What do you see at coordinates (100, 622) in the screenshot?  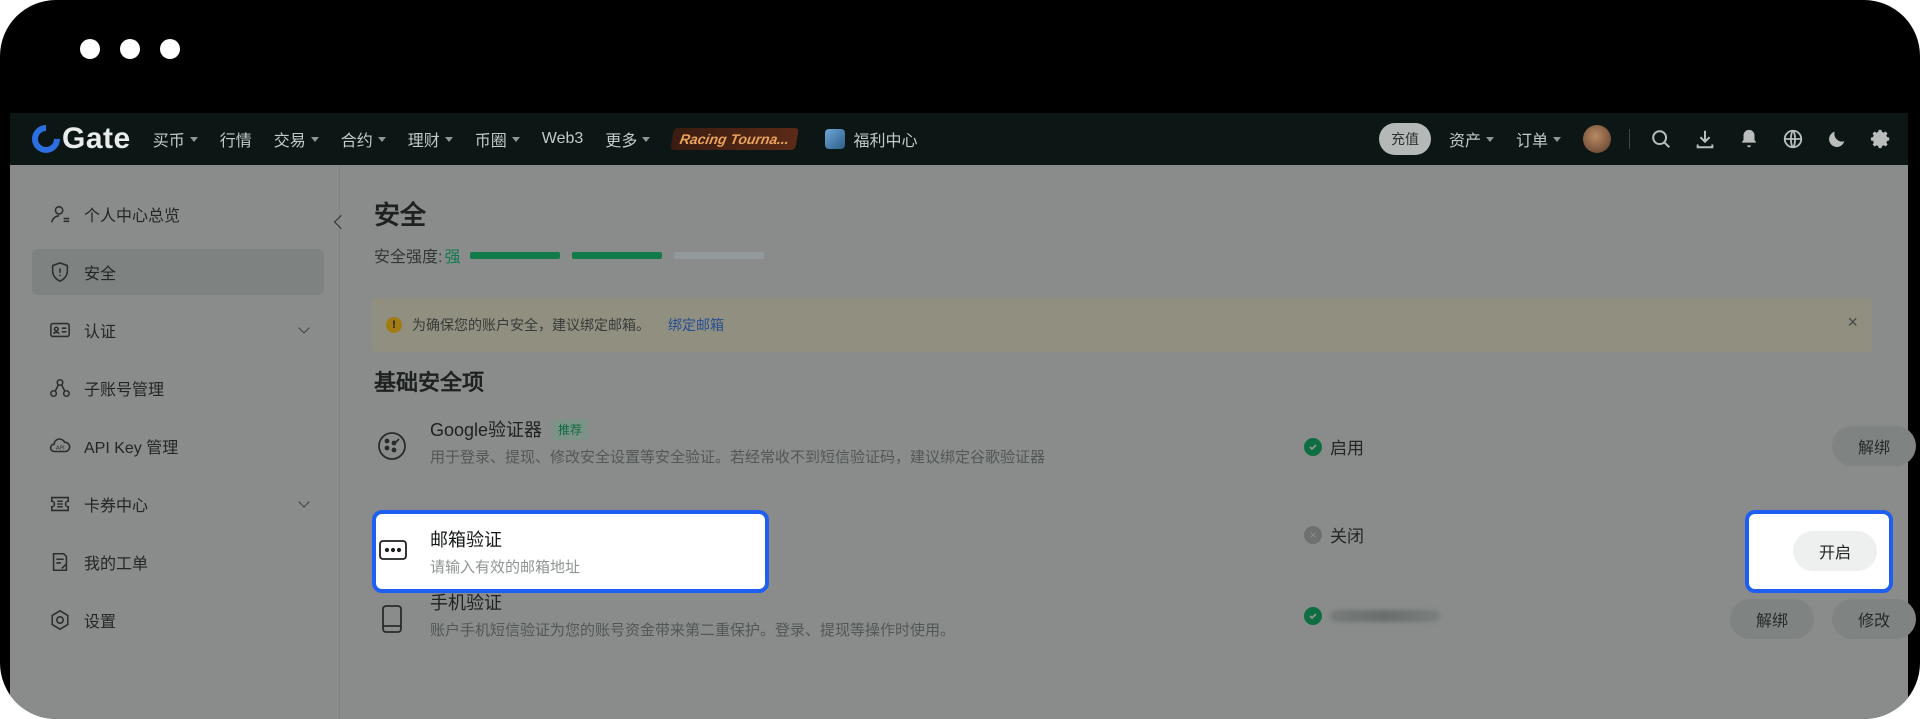 I see `sidebar-item-label: 设置` at bounding box center [100, 622].